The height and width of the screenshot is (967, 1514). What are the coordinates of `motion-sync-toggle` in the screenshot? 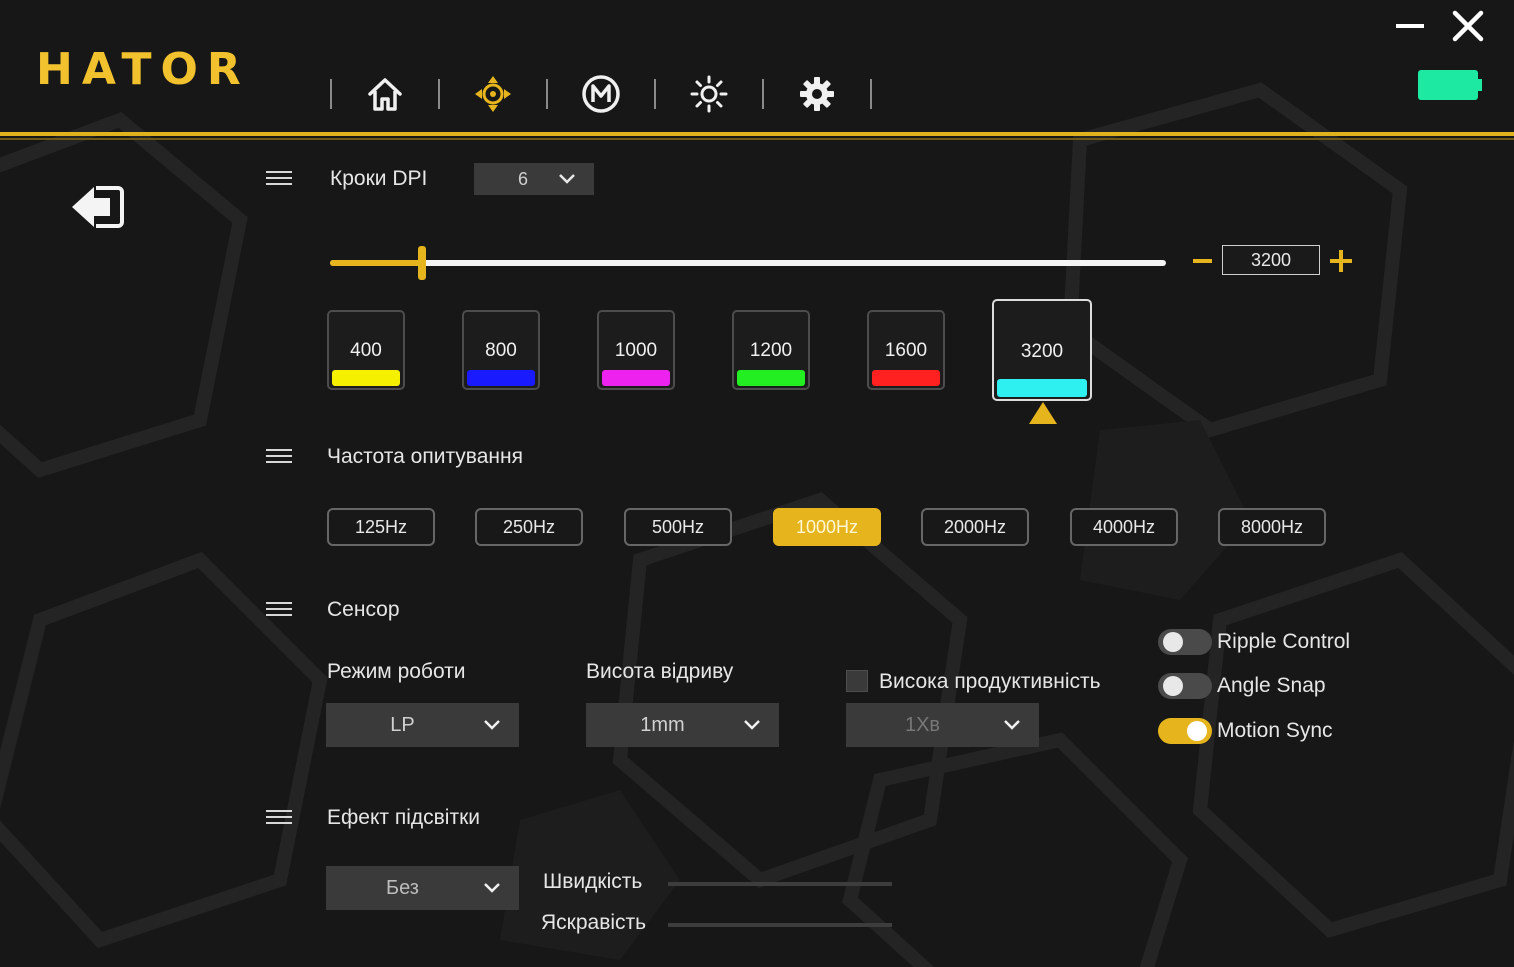 It's located at (1185, 731).